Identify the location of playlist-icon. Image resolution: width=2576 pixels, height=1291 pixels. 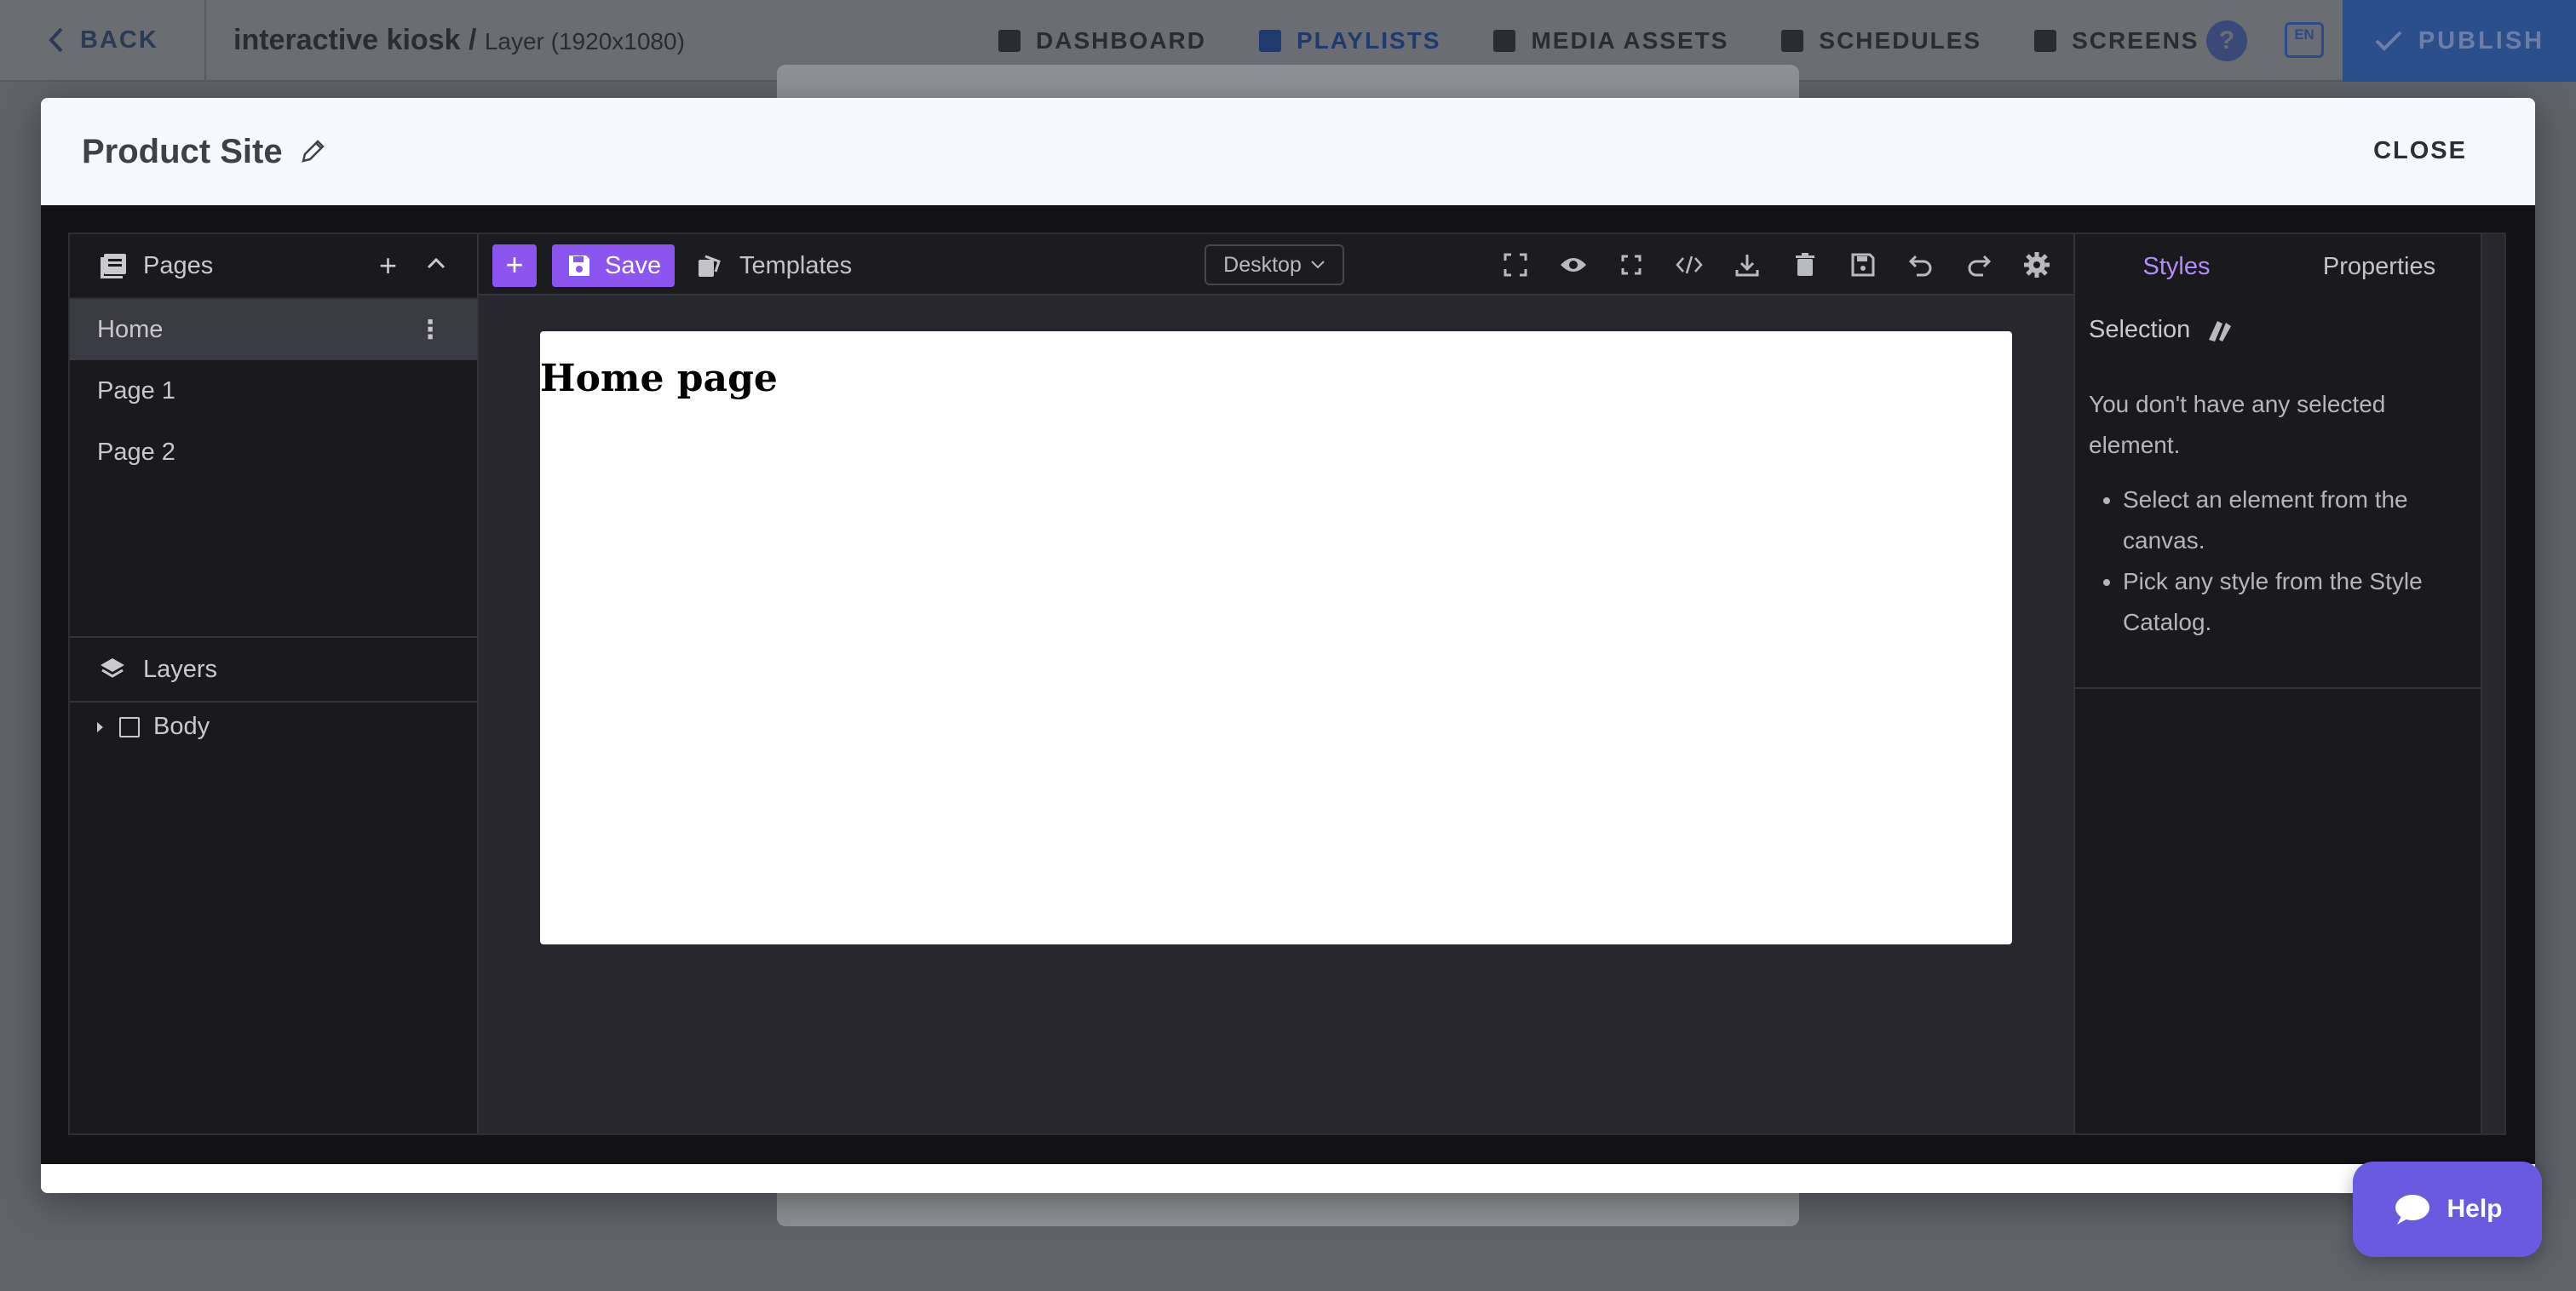
(1270, 41).